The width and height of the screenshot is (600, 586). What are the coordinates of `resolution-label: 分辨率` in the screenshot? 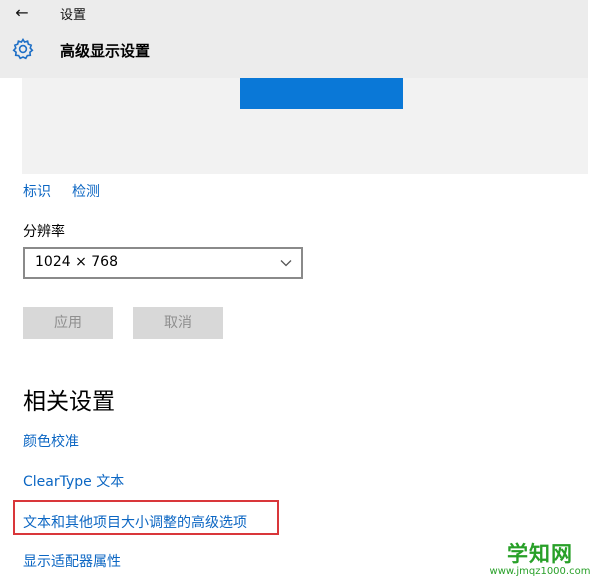 It's located at (44, 232).